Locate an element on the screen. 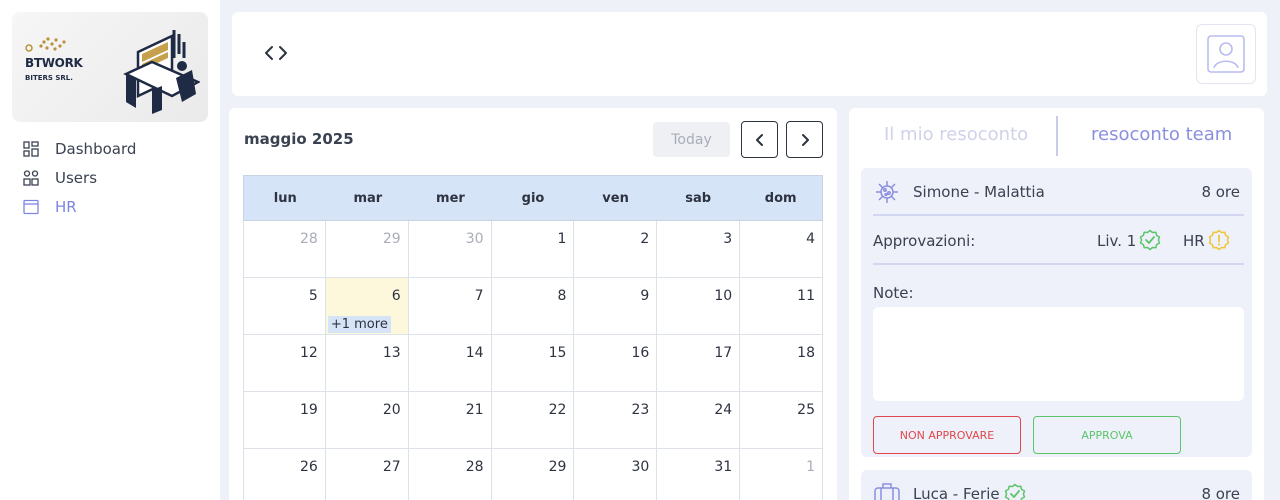 This screenshot has width=1280, height=500. hr-approval-label: HR is located at coordinates (1194, 241).